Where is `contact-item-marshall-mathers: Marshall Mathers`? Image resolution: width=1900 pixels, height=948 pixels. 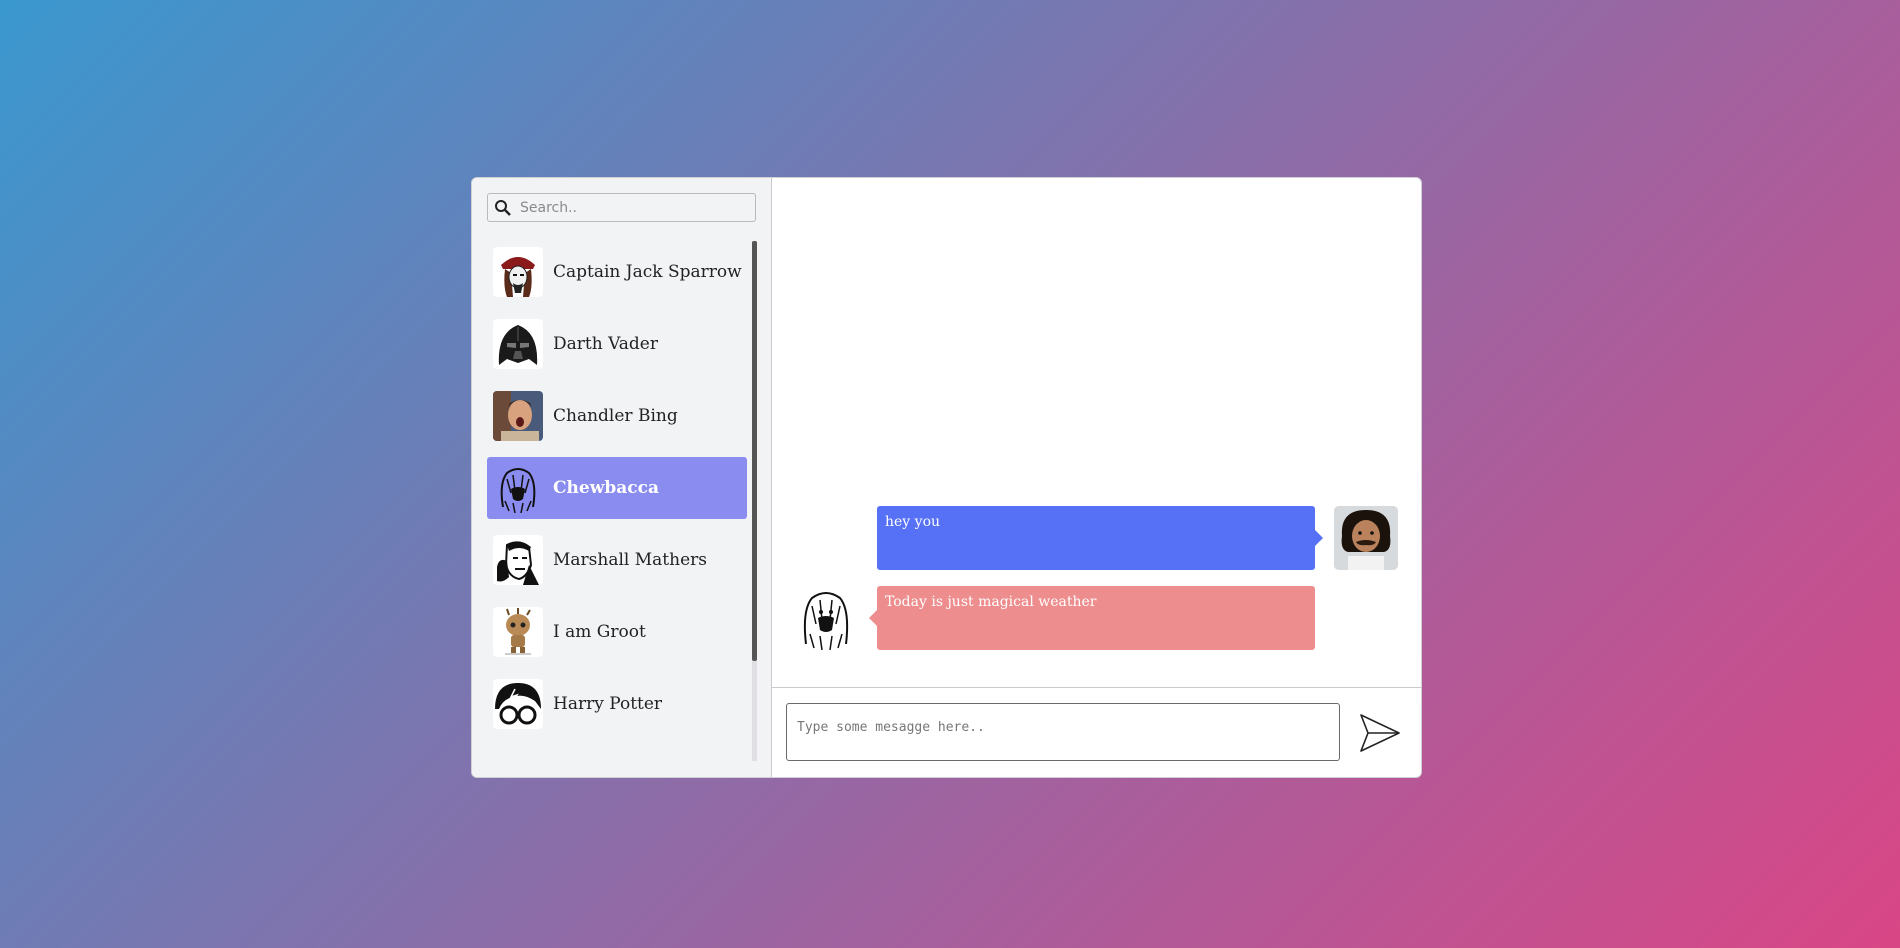
contact-item-marshall-mathers: Marshall Mathers is located at coordinates (617, 560).